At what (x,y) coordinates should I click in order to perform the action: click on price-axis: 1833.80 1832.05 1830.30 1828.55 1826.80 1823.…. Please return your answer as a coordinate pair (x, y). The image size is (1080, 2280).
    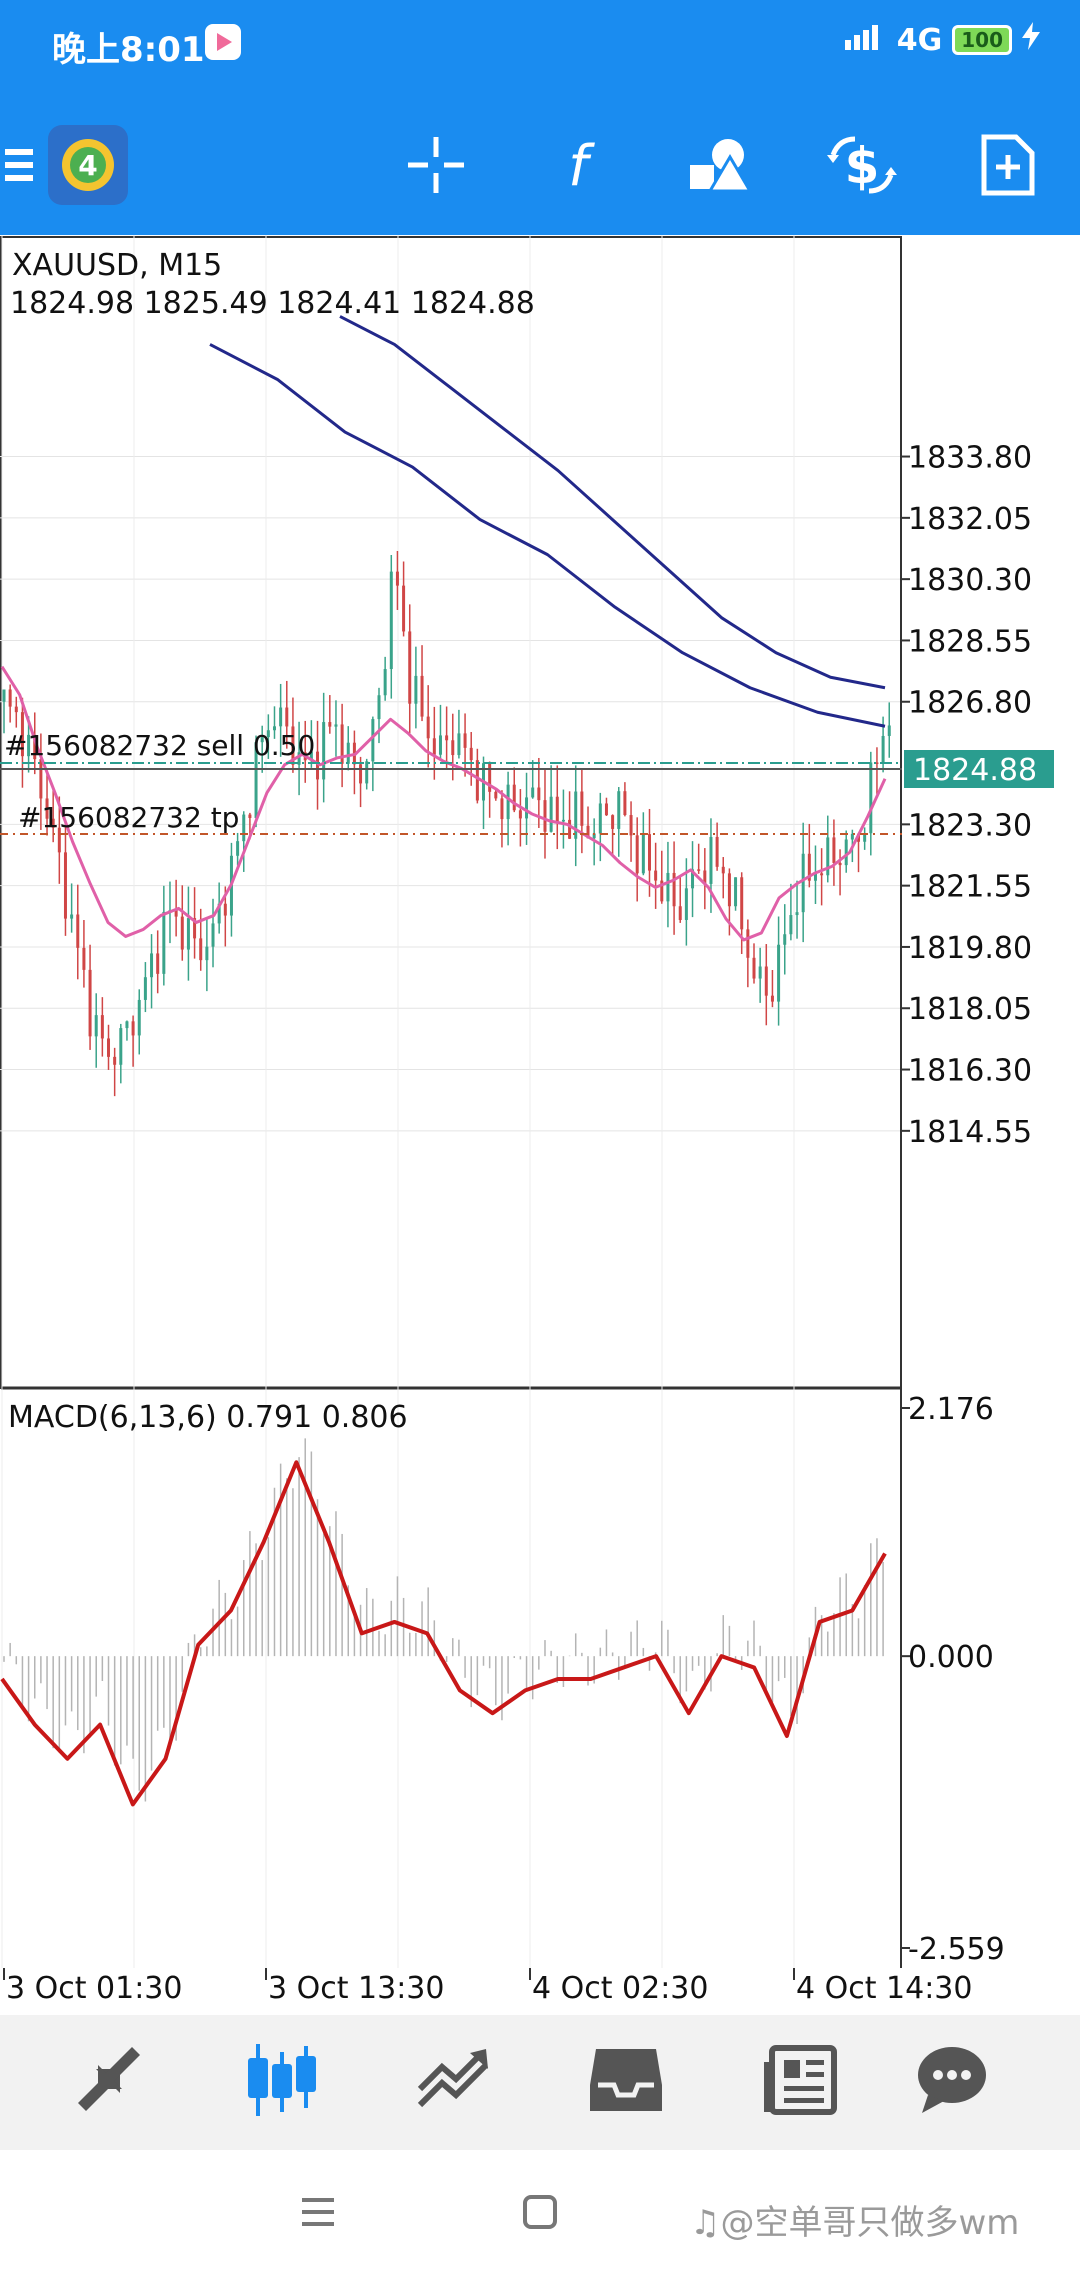
    Looking at the image, I should click on (966, 795).